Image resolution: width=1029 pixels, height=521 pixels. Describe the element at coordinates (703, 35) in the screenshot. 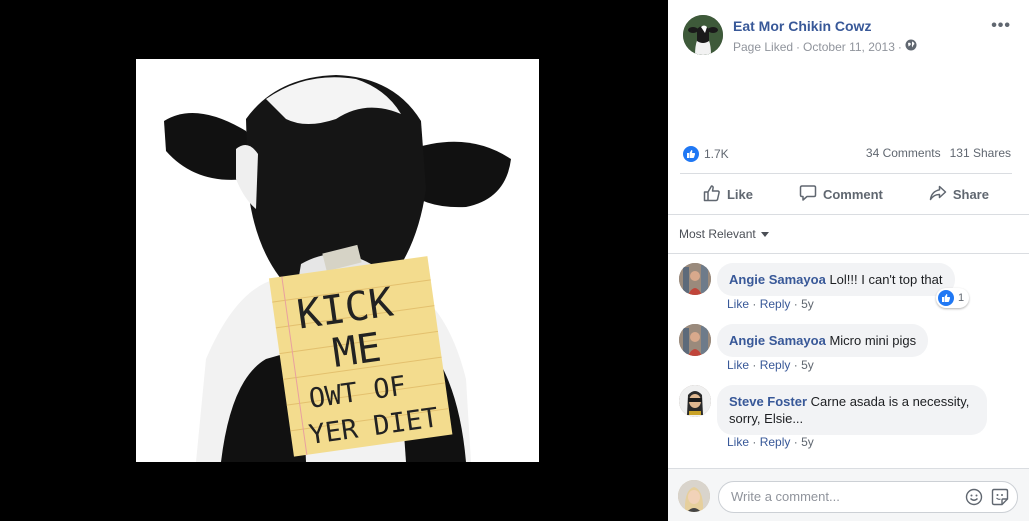

I see `page-avatar` at that location.